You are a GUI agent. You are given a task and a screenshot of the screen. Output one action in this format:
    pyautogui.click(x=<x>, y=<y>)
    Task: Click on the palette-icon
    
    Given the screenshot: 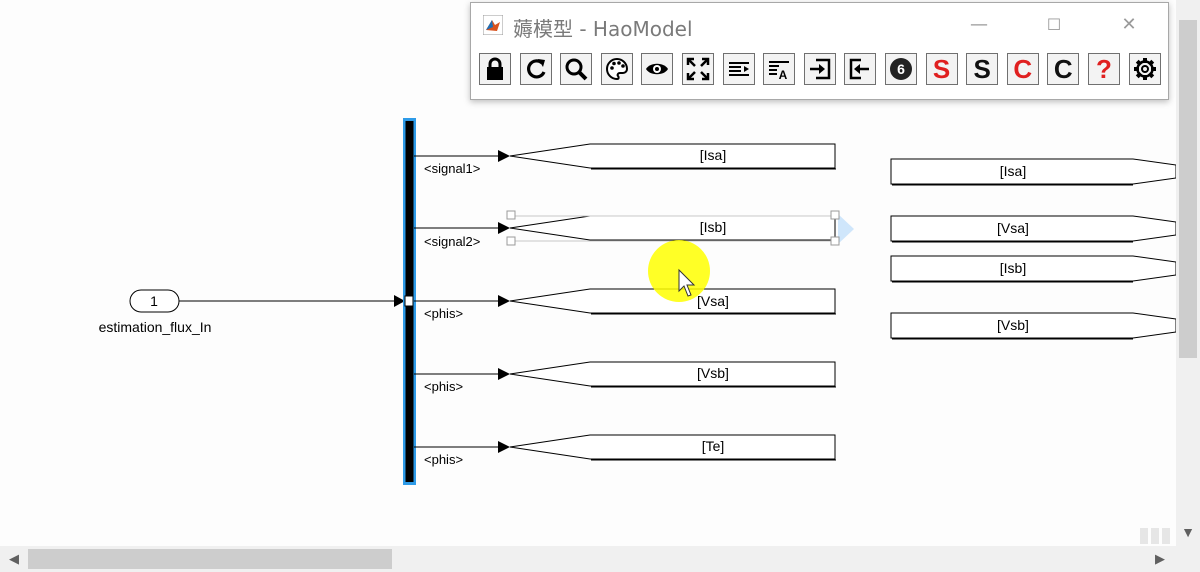 What is the action you would take?
    pyautogui.click(x=616, y=69)
    